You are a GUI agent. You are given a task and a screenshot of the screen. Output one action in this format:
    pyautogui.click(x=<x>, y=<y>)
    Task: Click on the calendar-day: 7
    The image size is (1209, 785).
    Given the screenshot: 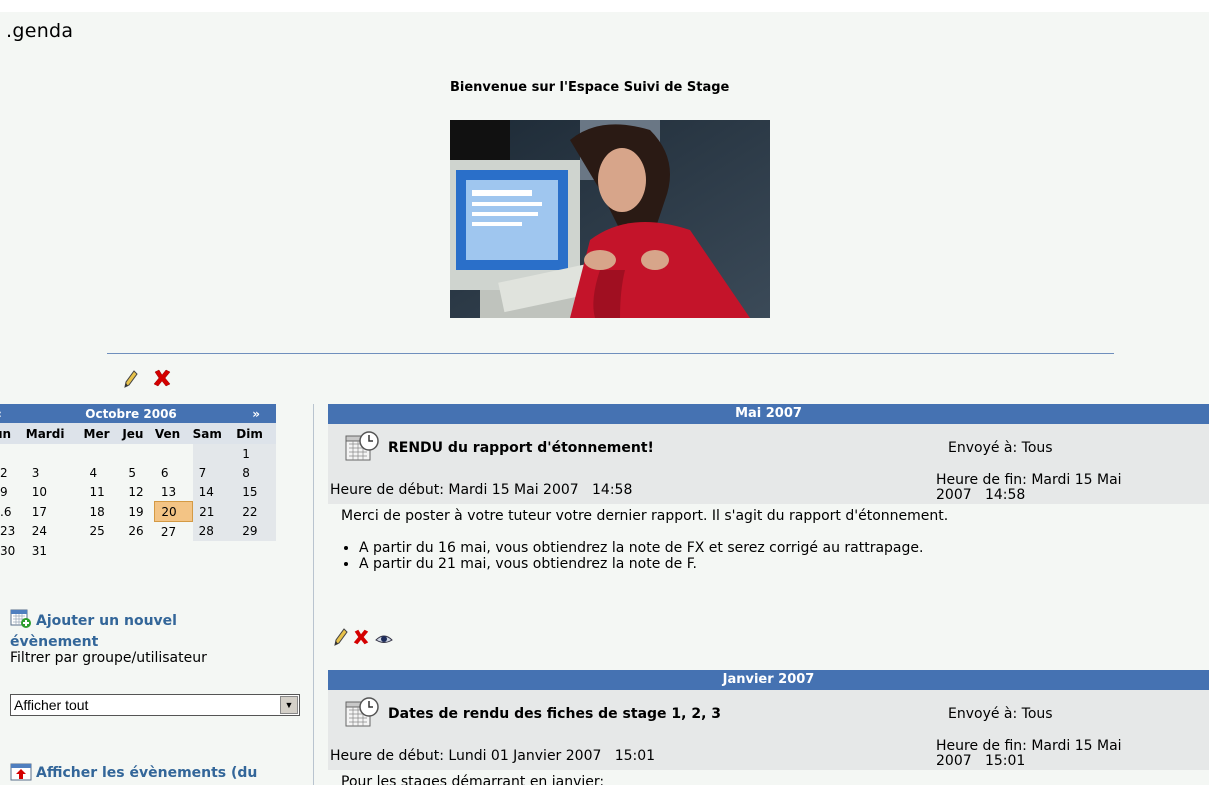 What is the action you would take?
    pyautogui.click(x=214, y=472)
    